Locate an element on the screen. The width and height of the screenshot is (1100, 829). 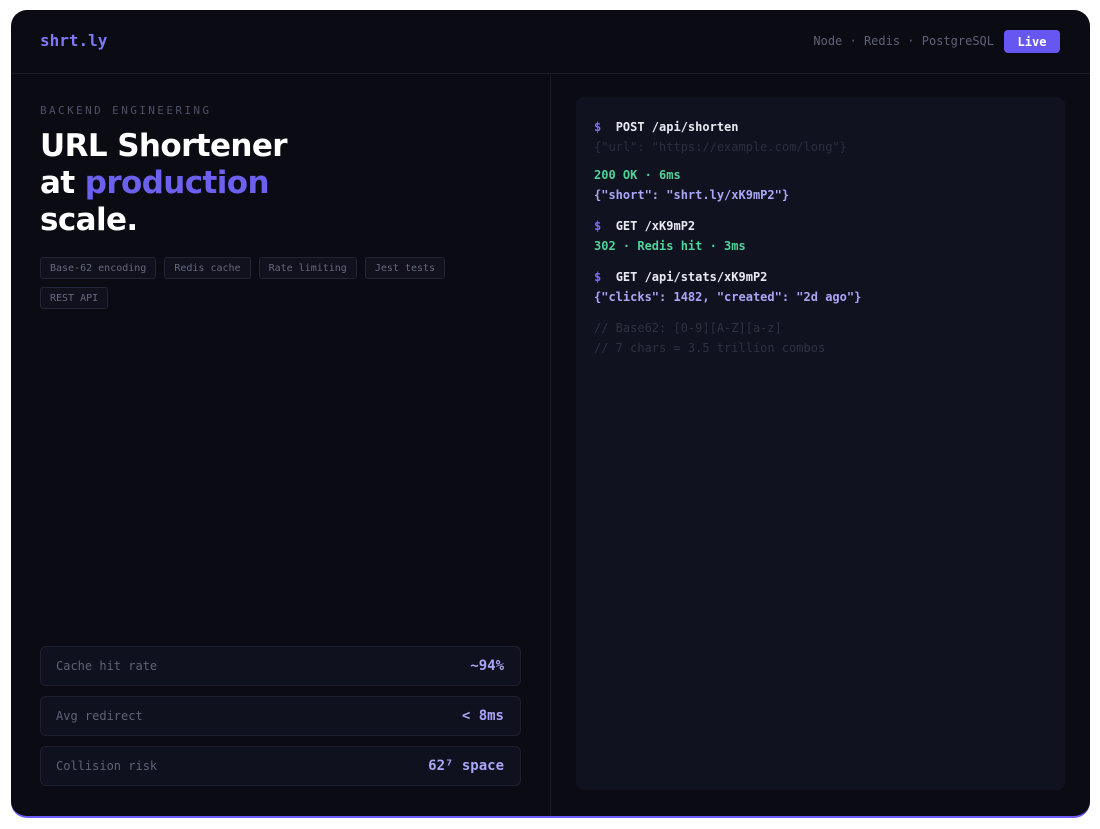
terminal-command: $ POST /api/shorten is located at coordinates (820, 127).